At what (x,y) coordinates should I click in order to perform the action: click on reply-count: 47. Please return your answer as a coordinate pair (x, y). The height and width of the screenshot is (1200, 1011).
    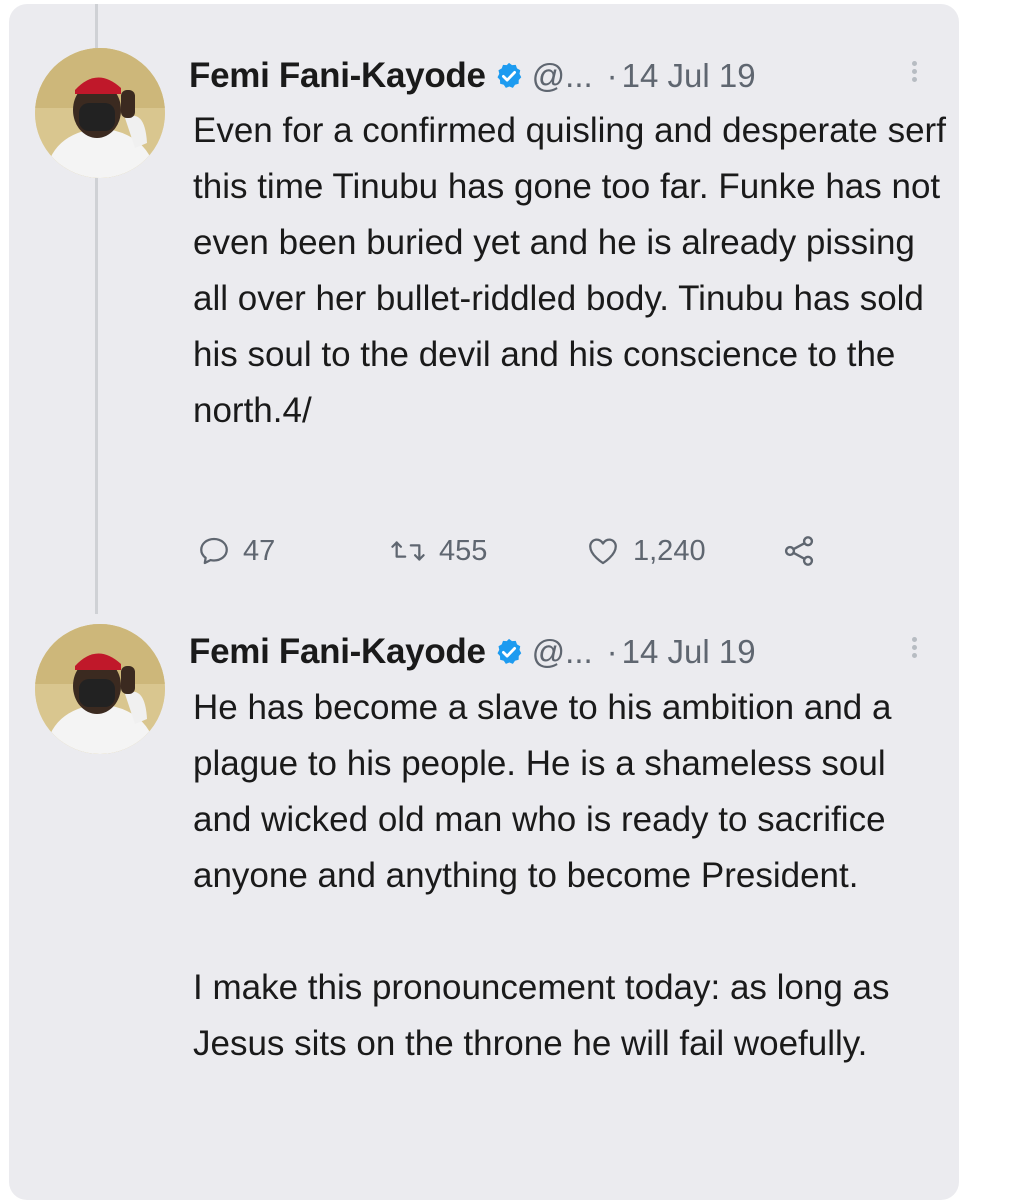
    Looking at the image, I should click on (259, 550).